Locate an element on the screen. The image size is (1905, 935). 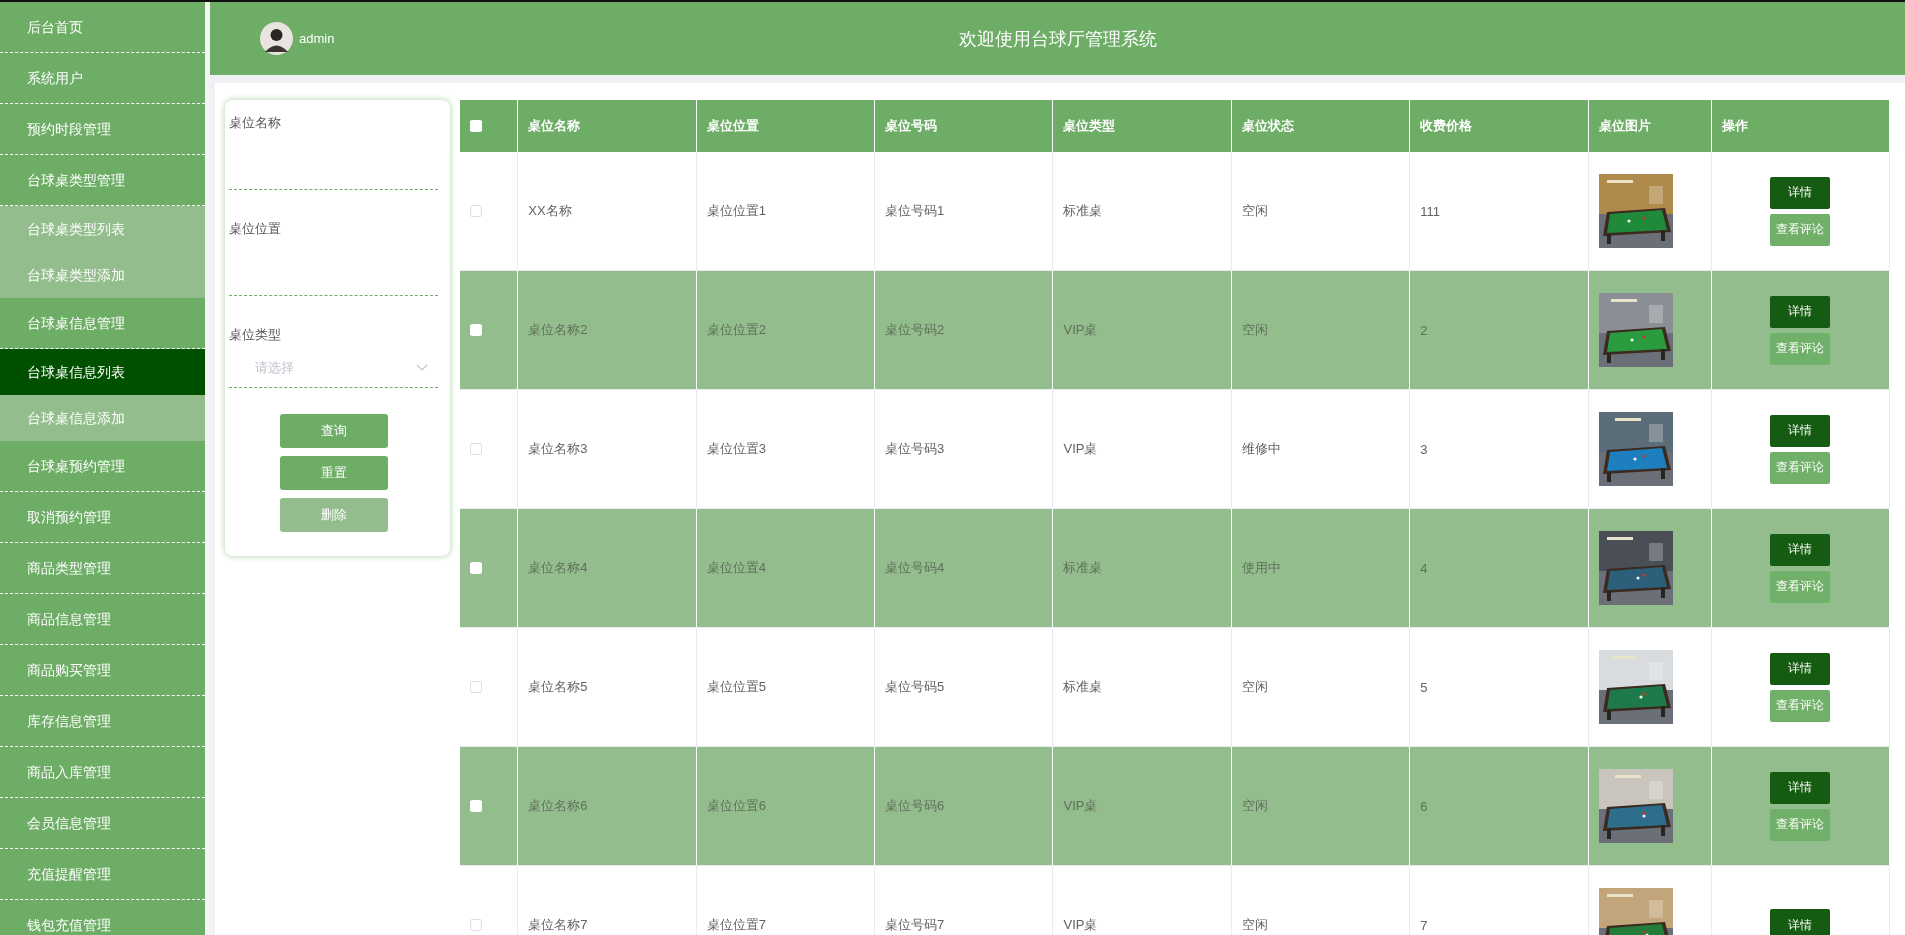
table-cell: 111 is located at coordinates (1430, 211).